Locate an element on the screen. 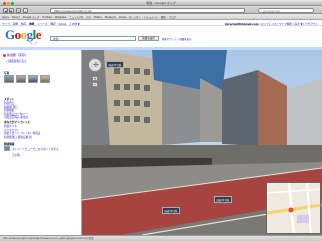  back-arrow-icon: ◀ is located at coordinates (5, 10).